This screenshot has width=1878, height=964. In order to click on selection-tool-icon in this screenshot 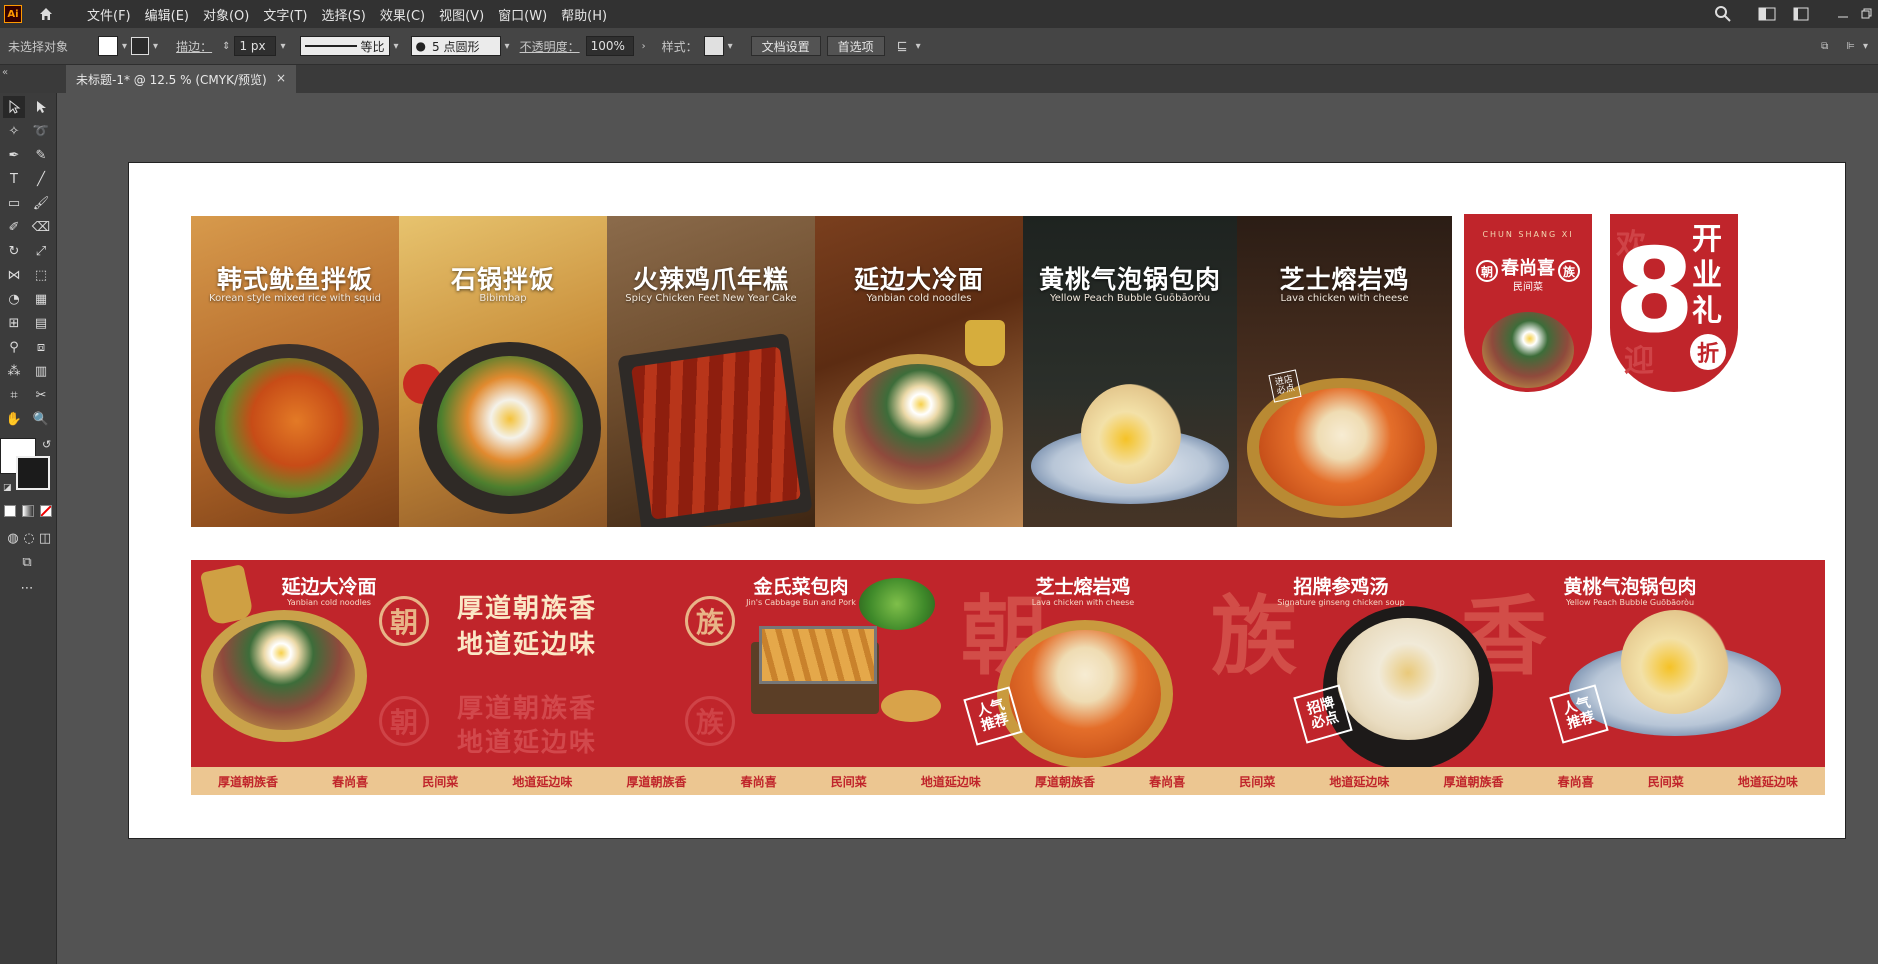, I will do `click(14, 107)`.